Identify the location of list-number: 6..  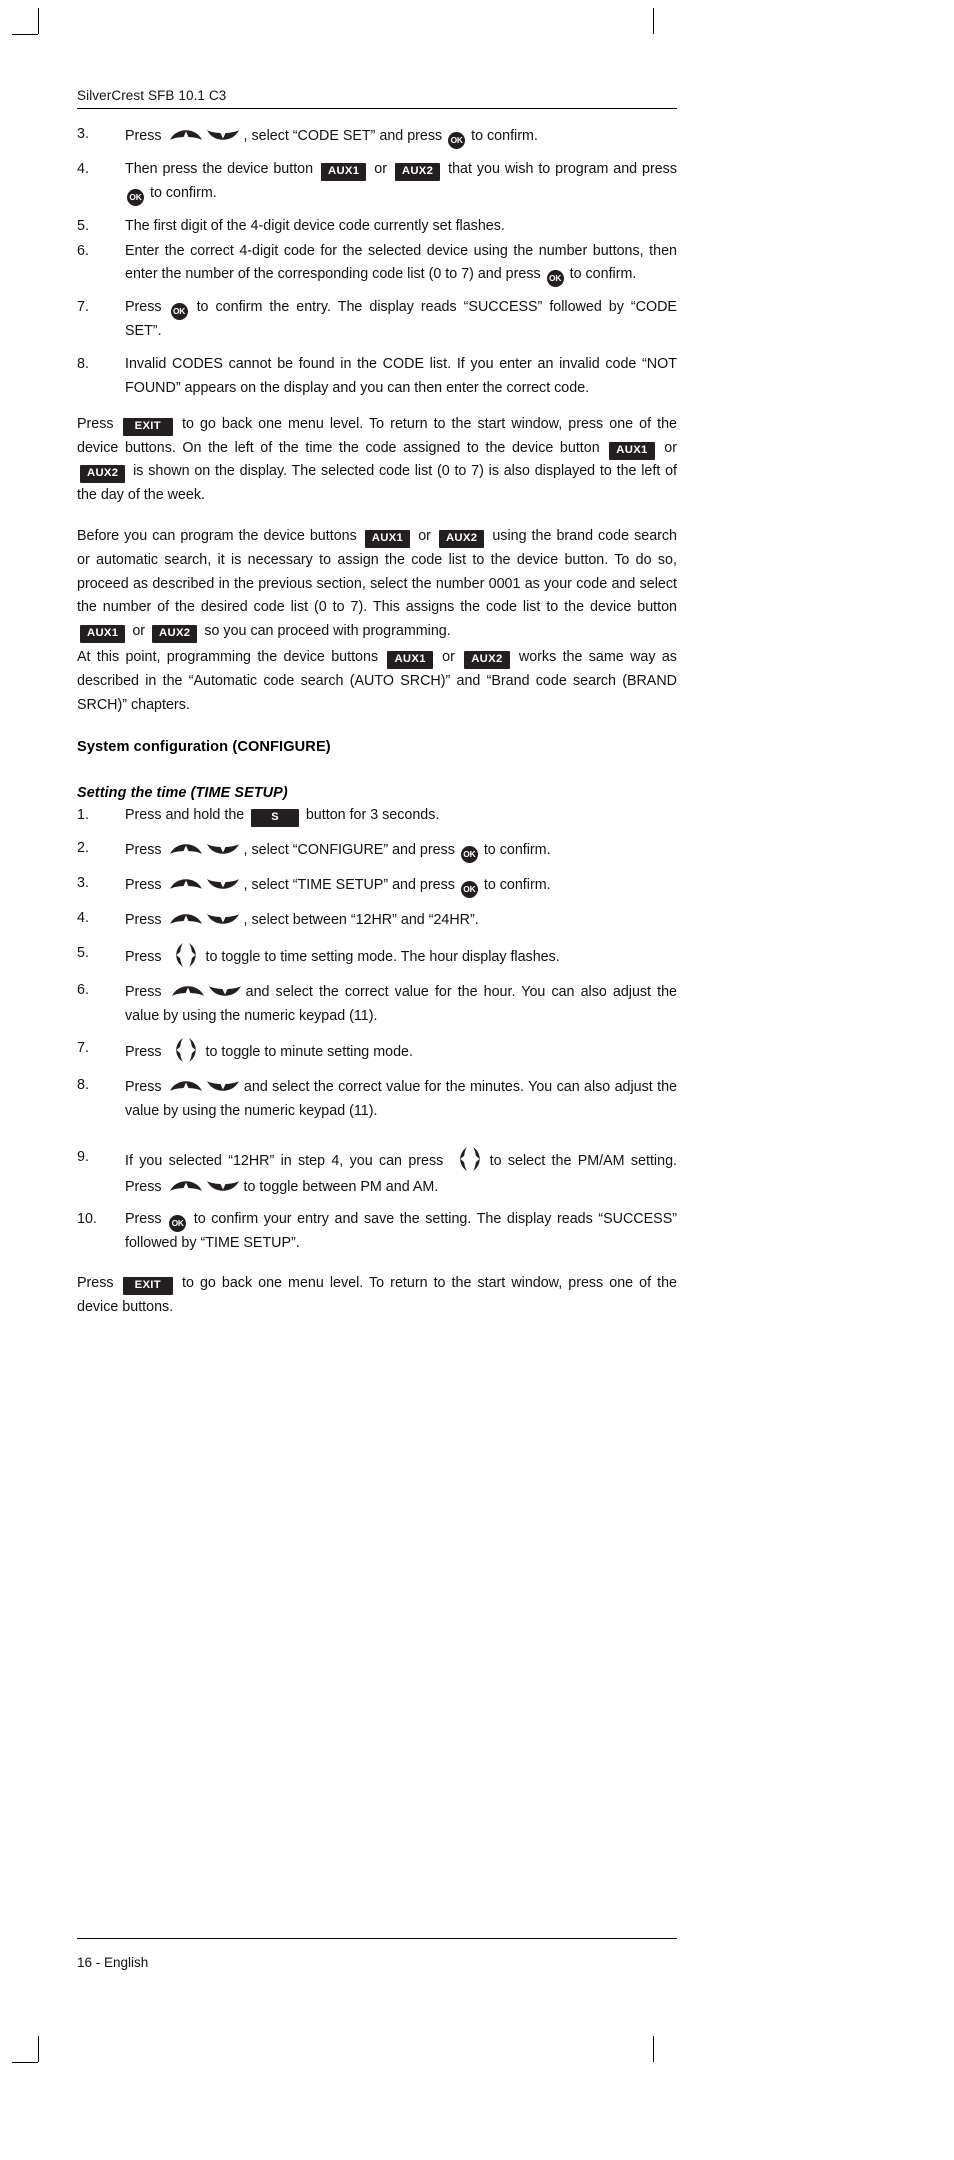
(83, 989).